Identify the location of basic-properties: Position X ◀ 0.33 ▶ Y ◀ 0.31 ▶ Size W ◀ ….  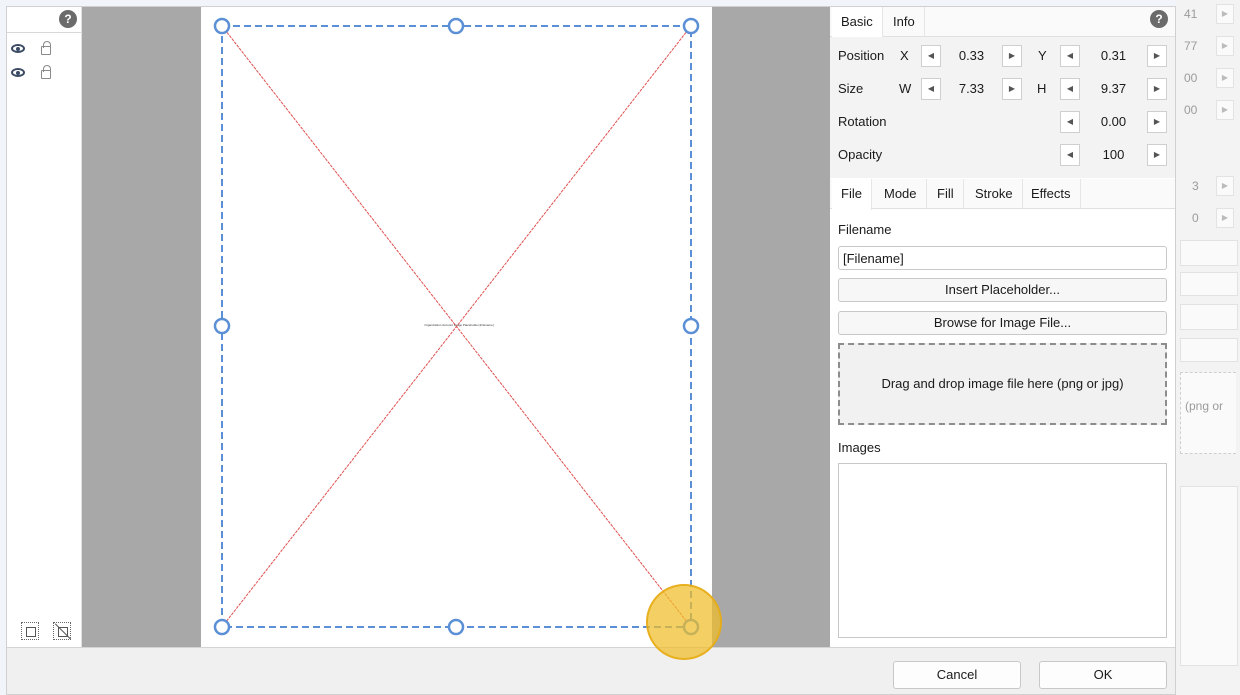
(1002, 107).